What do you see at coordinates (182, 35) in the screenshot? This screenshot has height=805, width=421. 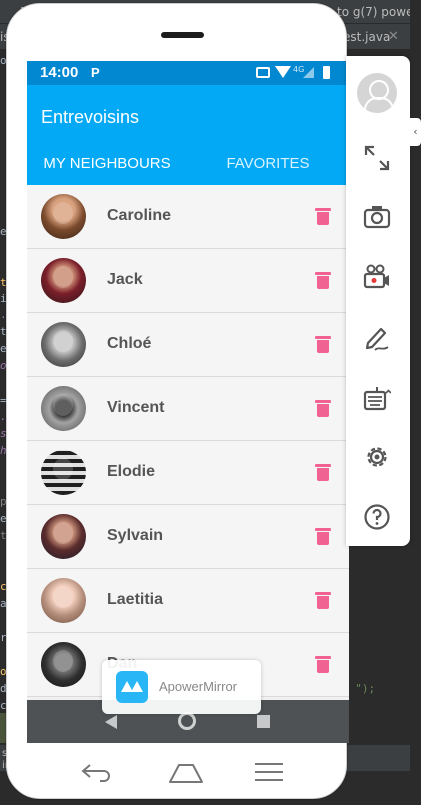 I see `phone-speaker` at bounding box center [182, 35].